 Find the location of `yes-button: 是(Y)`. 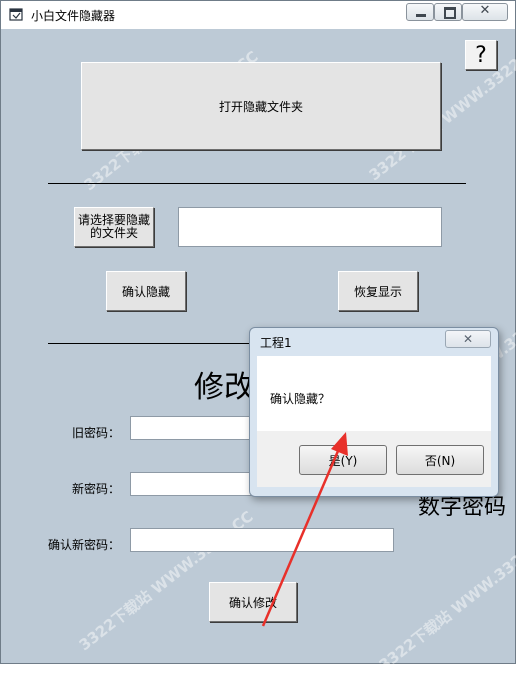

yes-button: 是(Y) is located at coordinates (343, 460).